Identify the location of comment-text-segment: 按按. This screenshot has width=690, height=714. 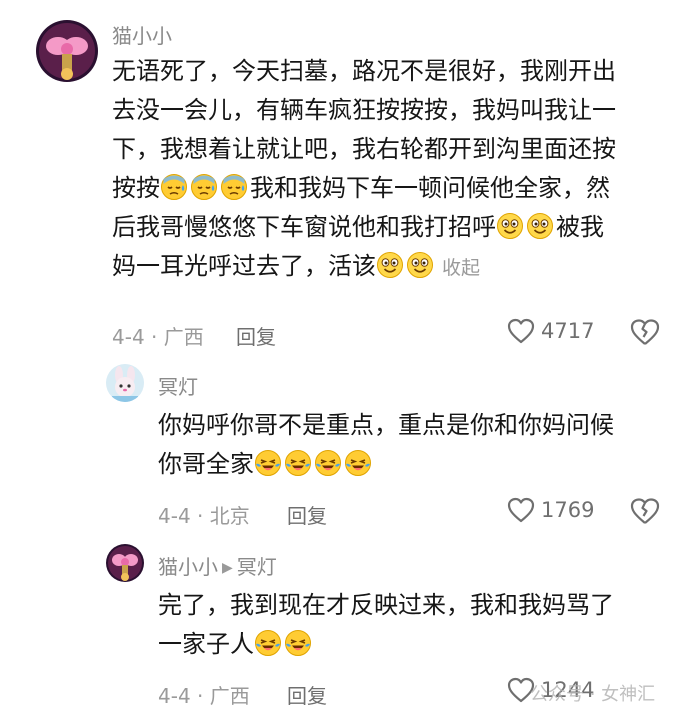
(136, 188).